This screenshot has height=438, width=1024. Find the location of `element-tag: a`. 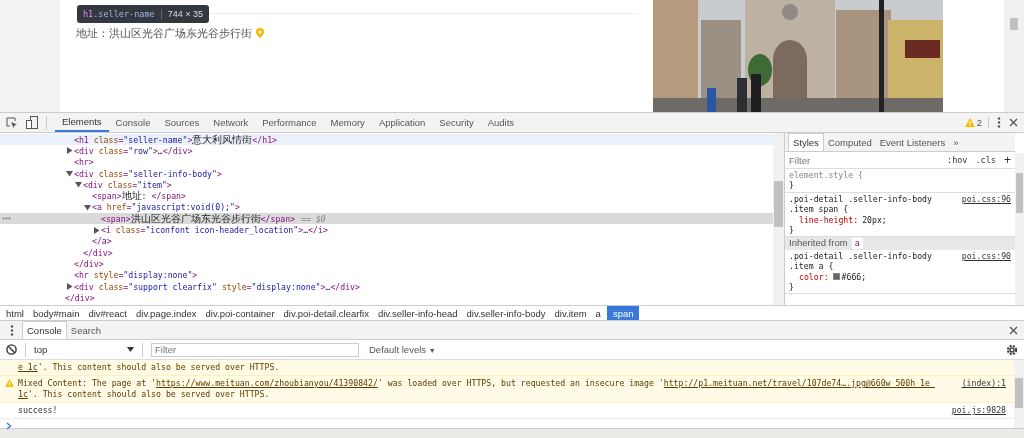

element-tag: a is located at coordinates (857, 243).